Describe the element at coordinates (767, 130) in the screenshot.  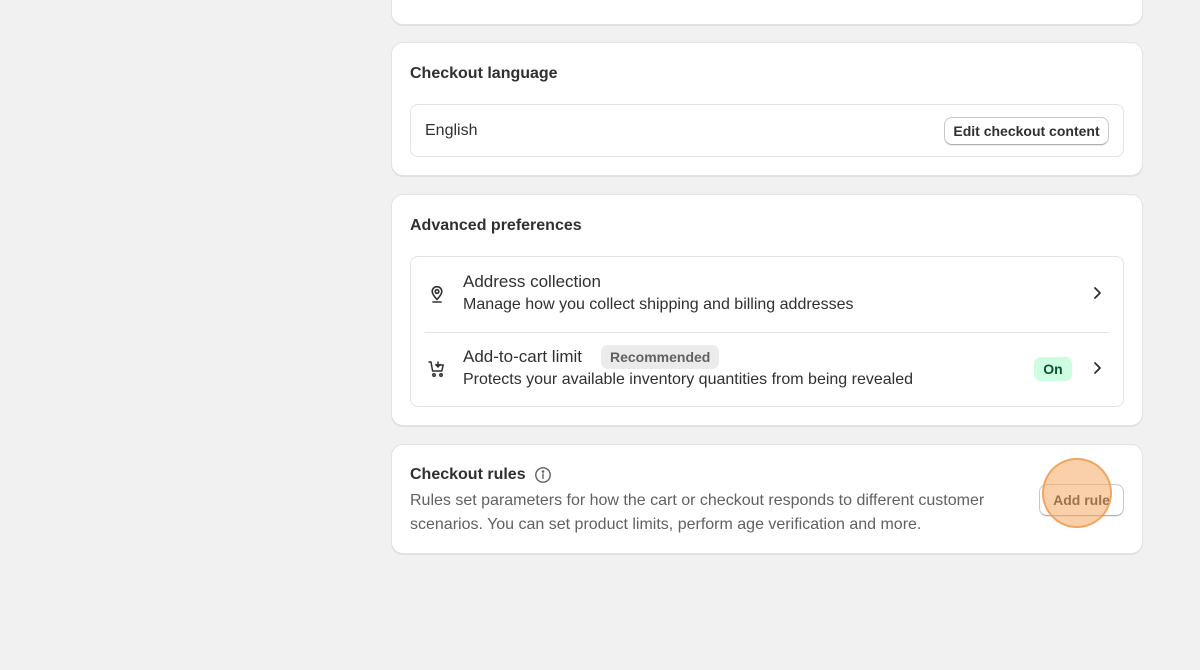
I see `checkout-language-box: English Edit checkout content` at that location.